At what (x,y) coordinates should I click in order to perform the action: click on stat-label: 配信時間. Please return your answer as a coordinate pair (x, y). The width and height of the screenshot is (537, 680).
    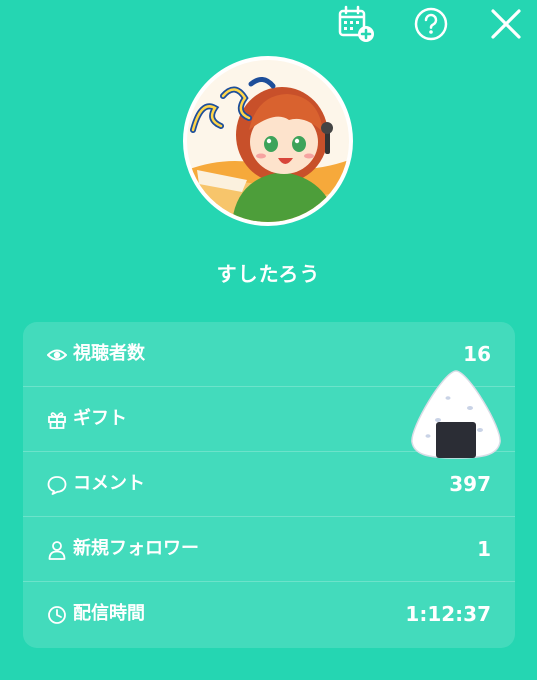
    Looking at the image, I should click on (109, 613).